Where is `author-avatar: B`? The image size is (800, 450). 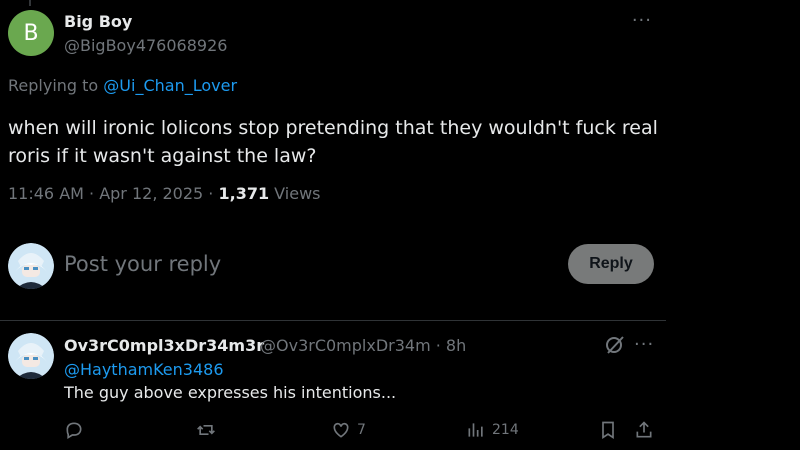
author-avatar: B is located at coordinates (31, 33).